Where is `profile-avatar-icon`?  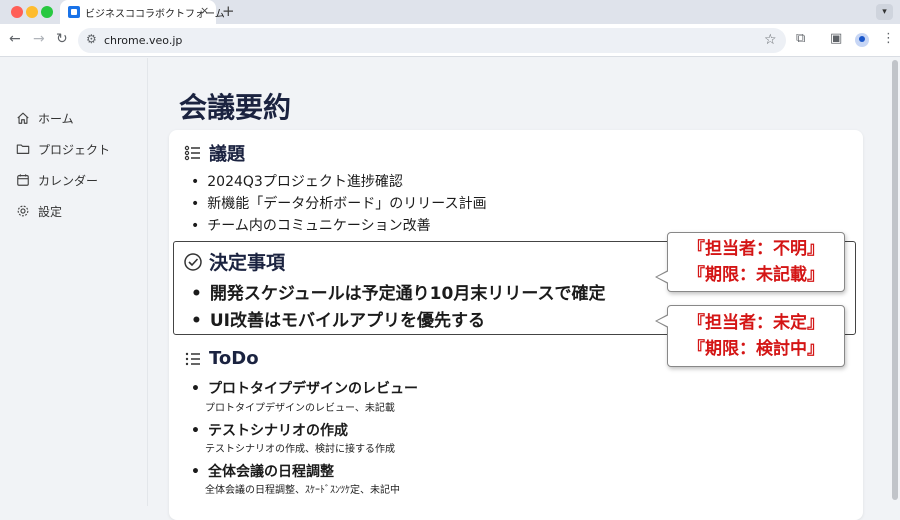 profile-avatar-icon is located at coordinates (862, 40).